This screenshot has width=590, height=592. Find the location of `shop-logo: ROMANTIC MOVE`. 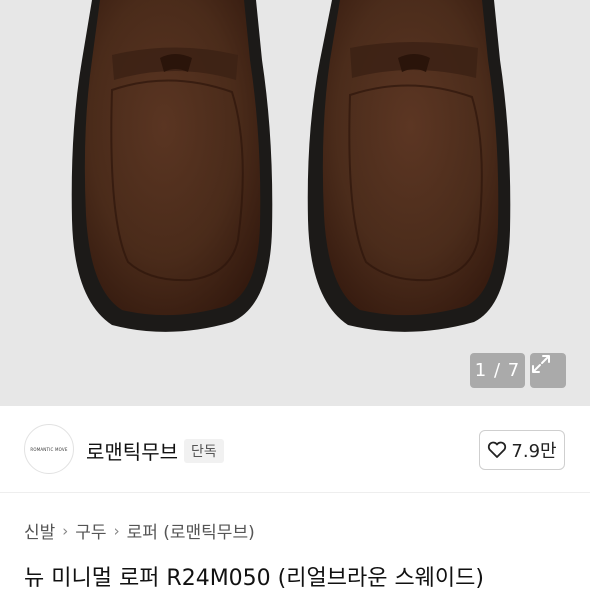

shop-logo: ROMANTIC MOVE is located at coordinates (49, 449).